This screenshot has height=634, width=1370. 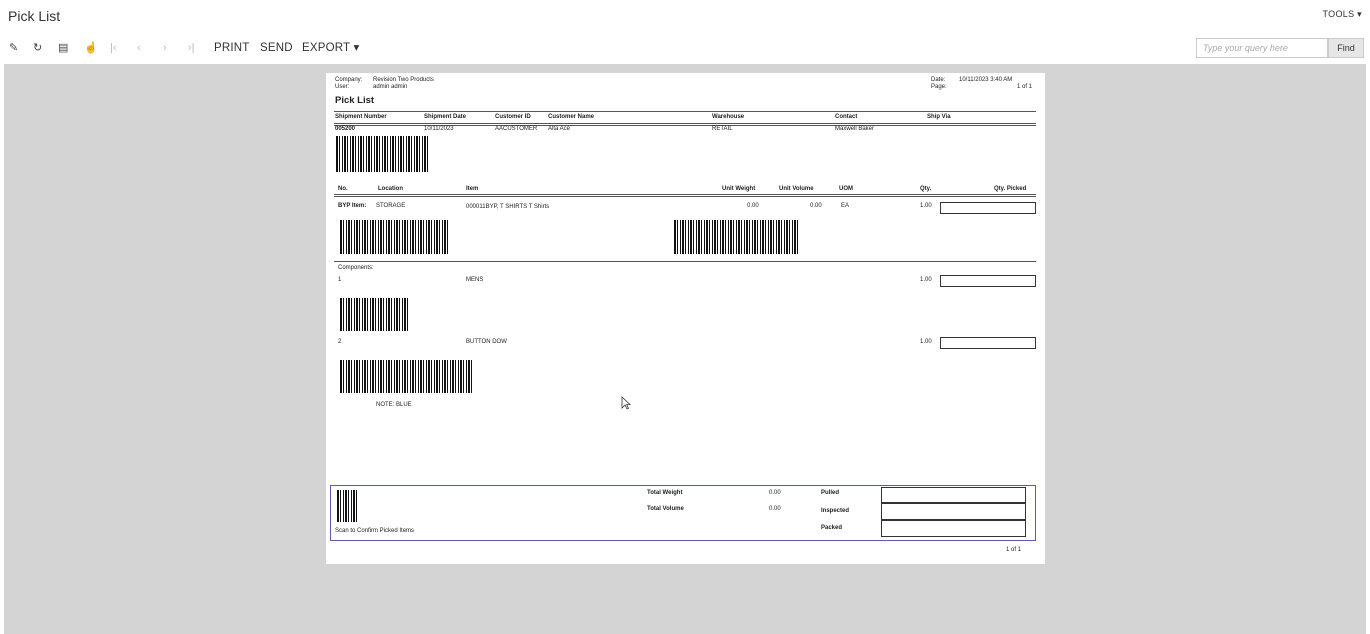 What do you see at coordinates (391, 206) in the screenshot?
I see `line-location: STORAGE` at bounding box center [391, 206].